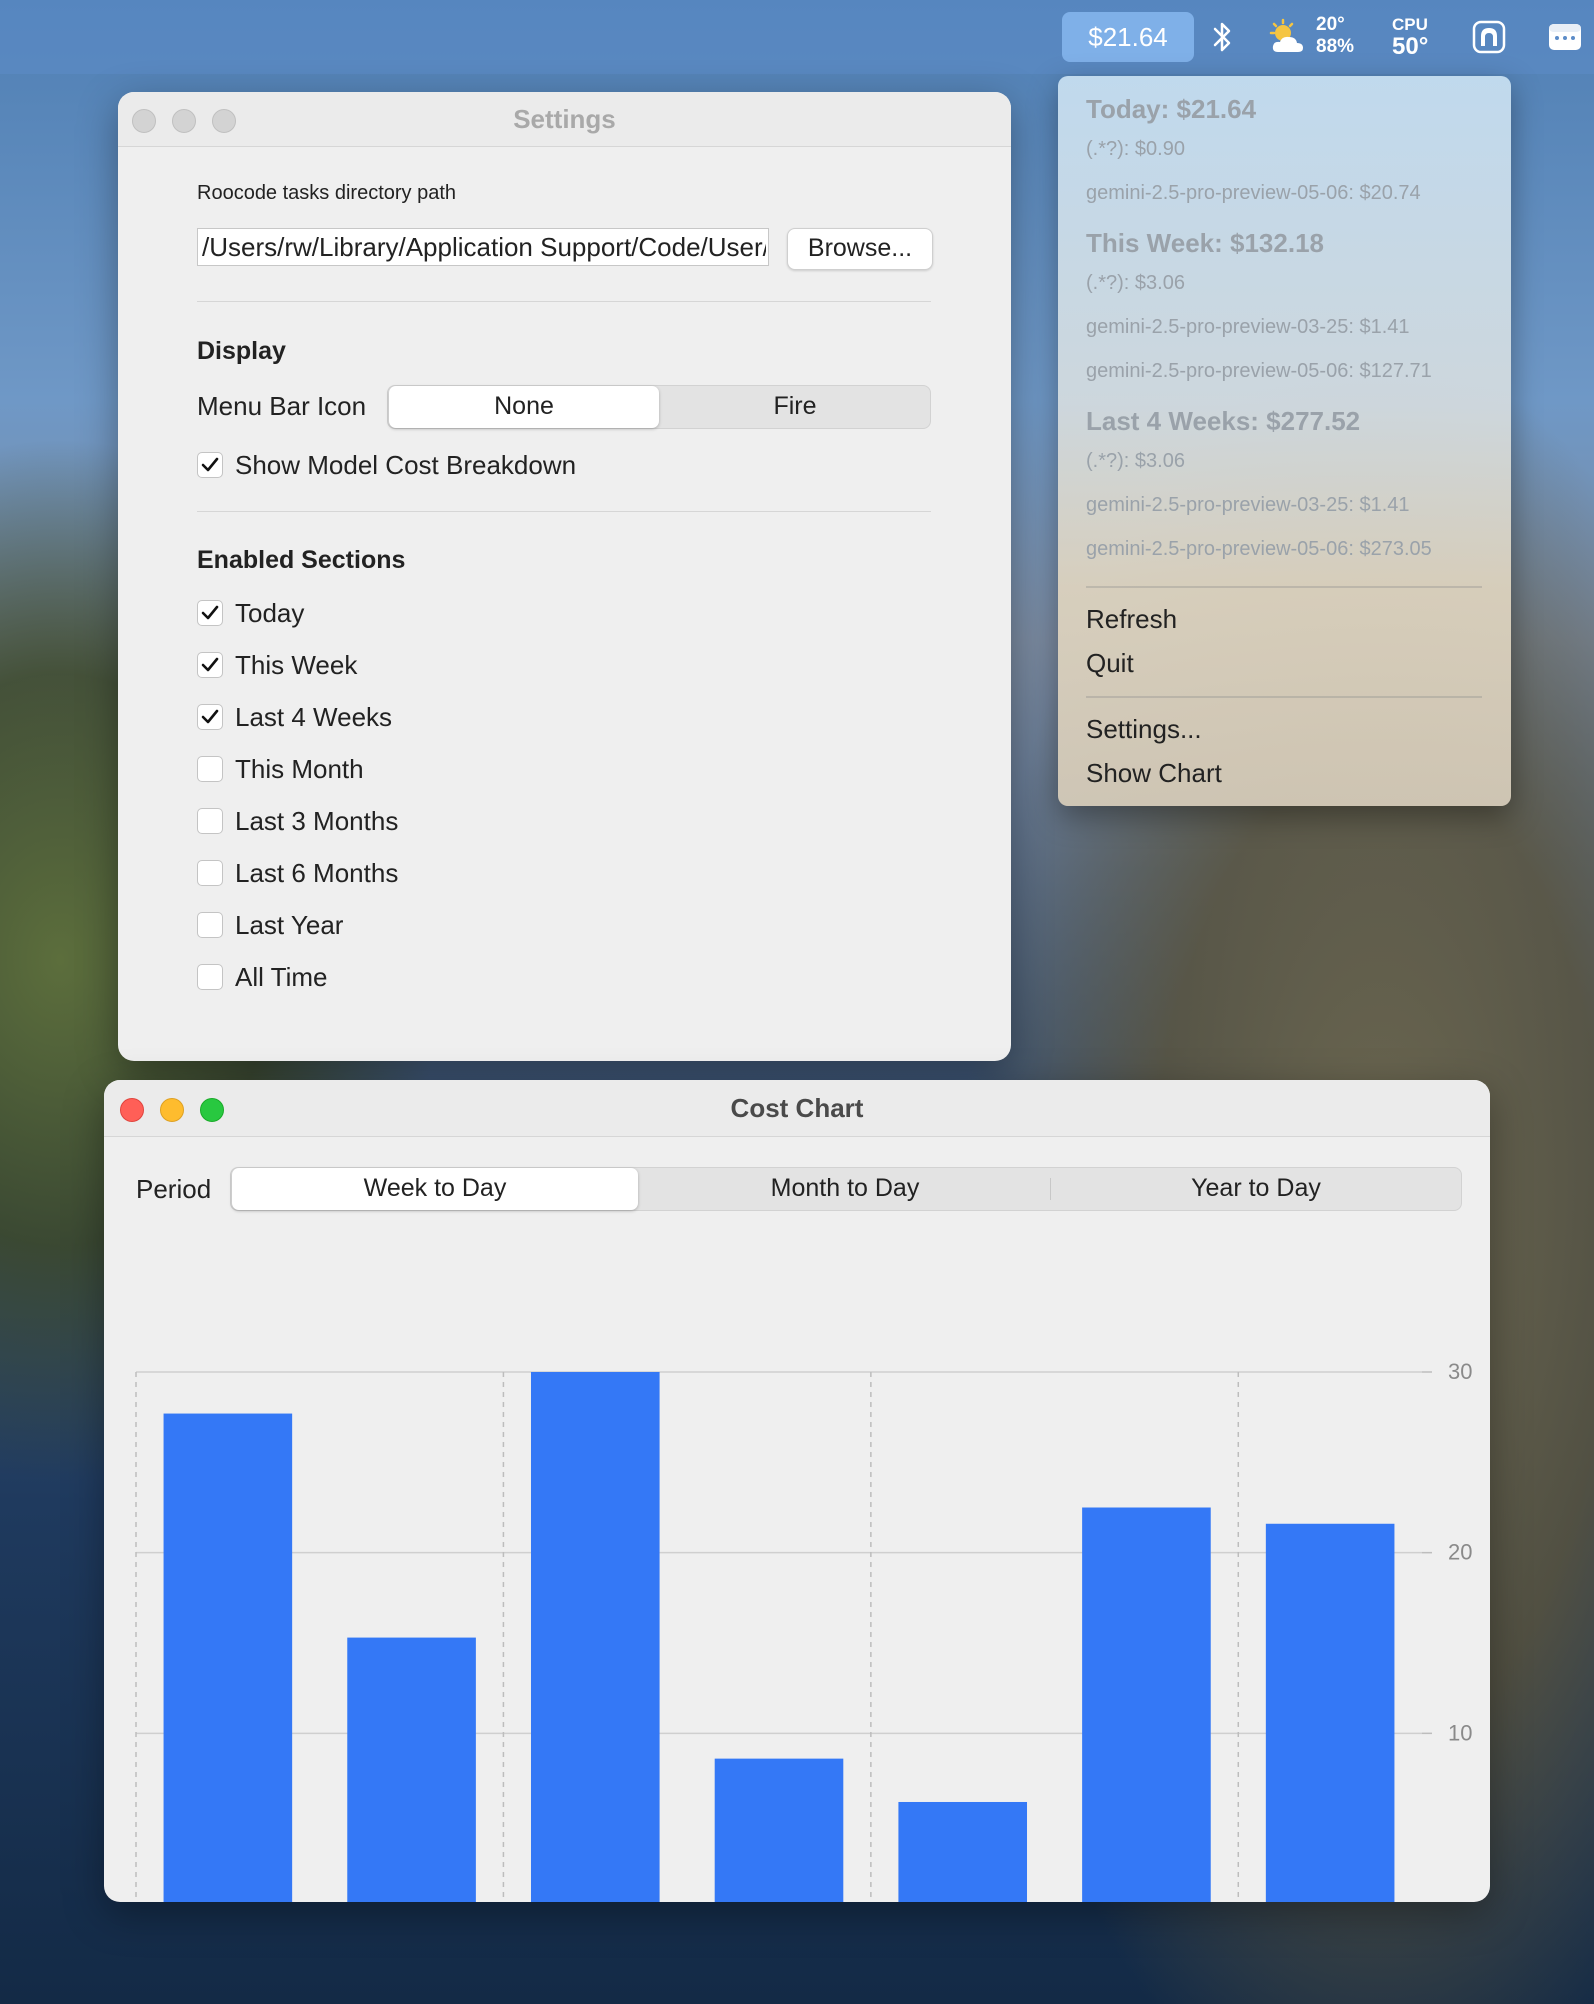  I want to click on menu-week-line: (.*?): $3.06, so click(1135, 283).